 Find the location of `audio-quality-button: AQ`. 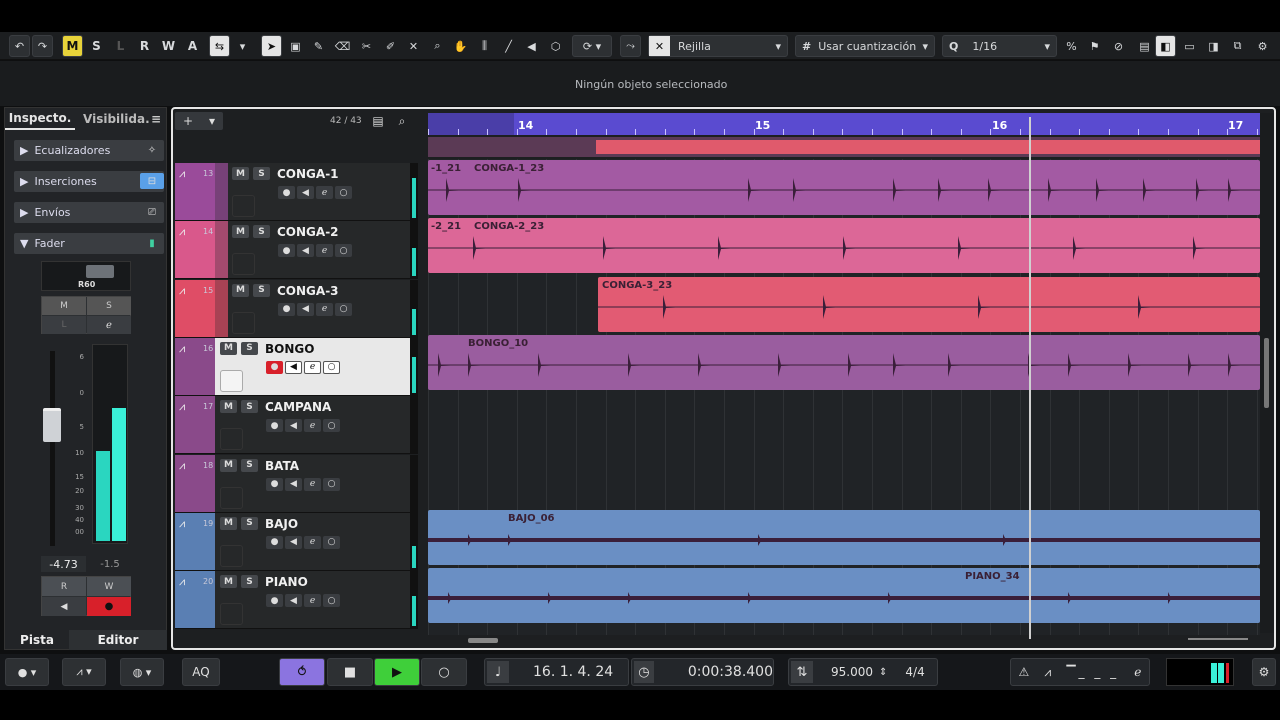

audio-quality-button: AQ is located at coordinates (201, 672).